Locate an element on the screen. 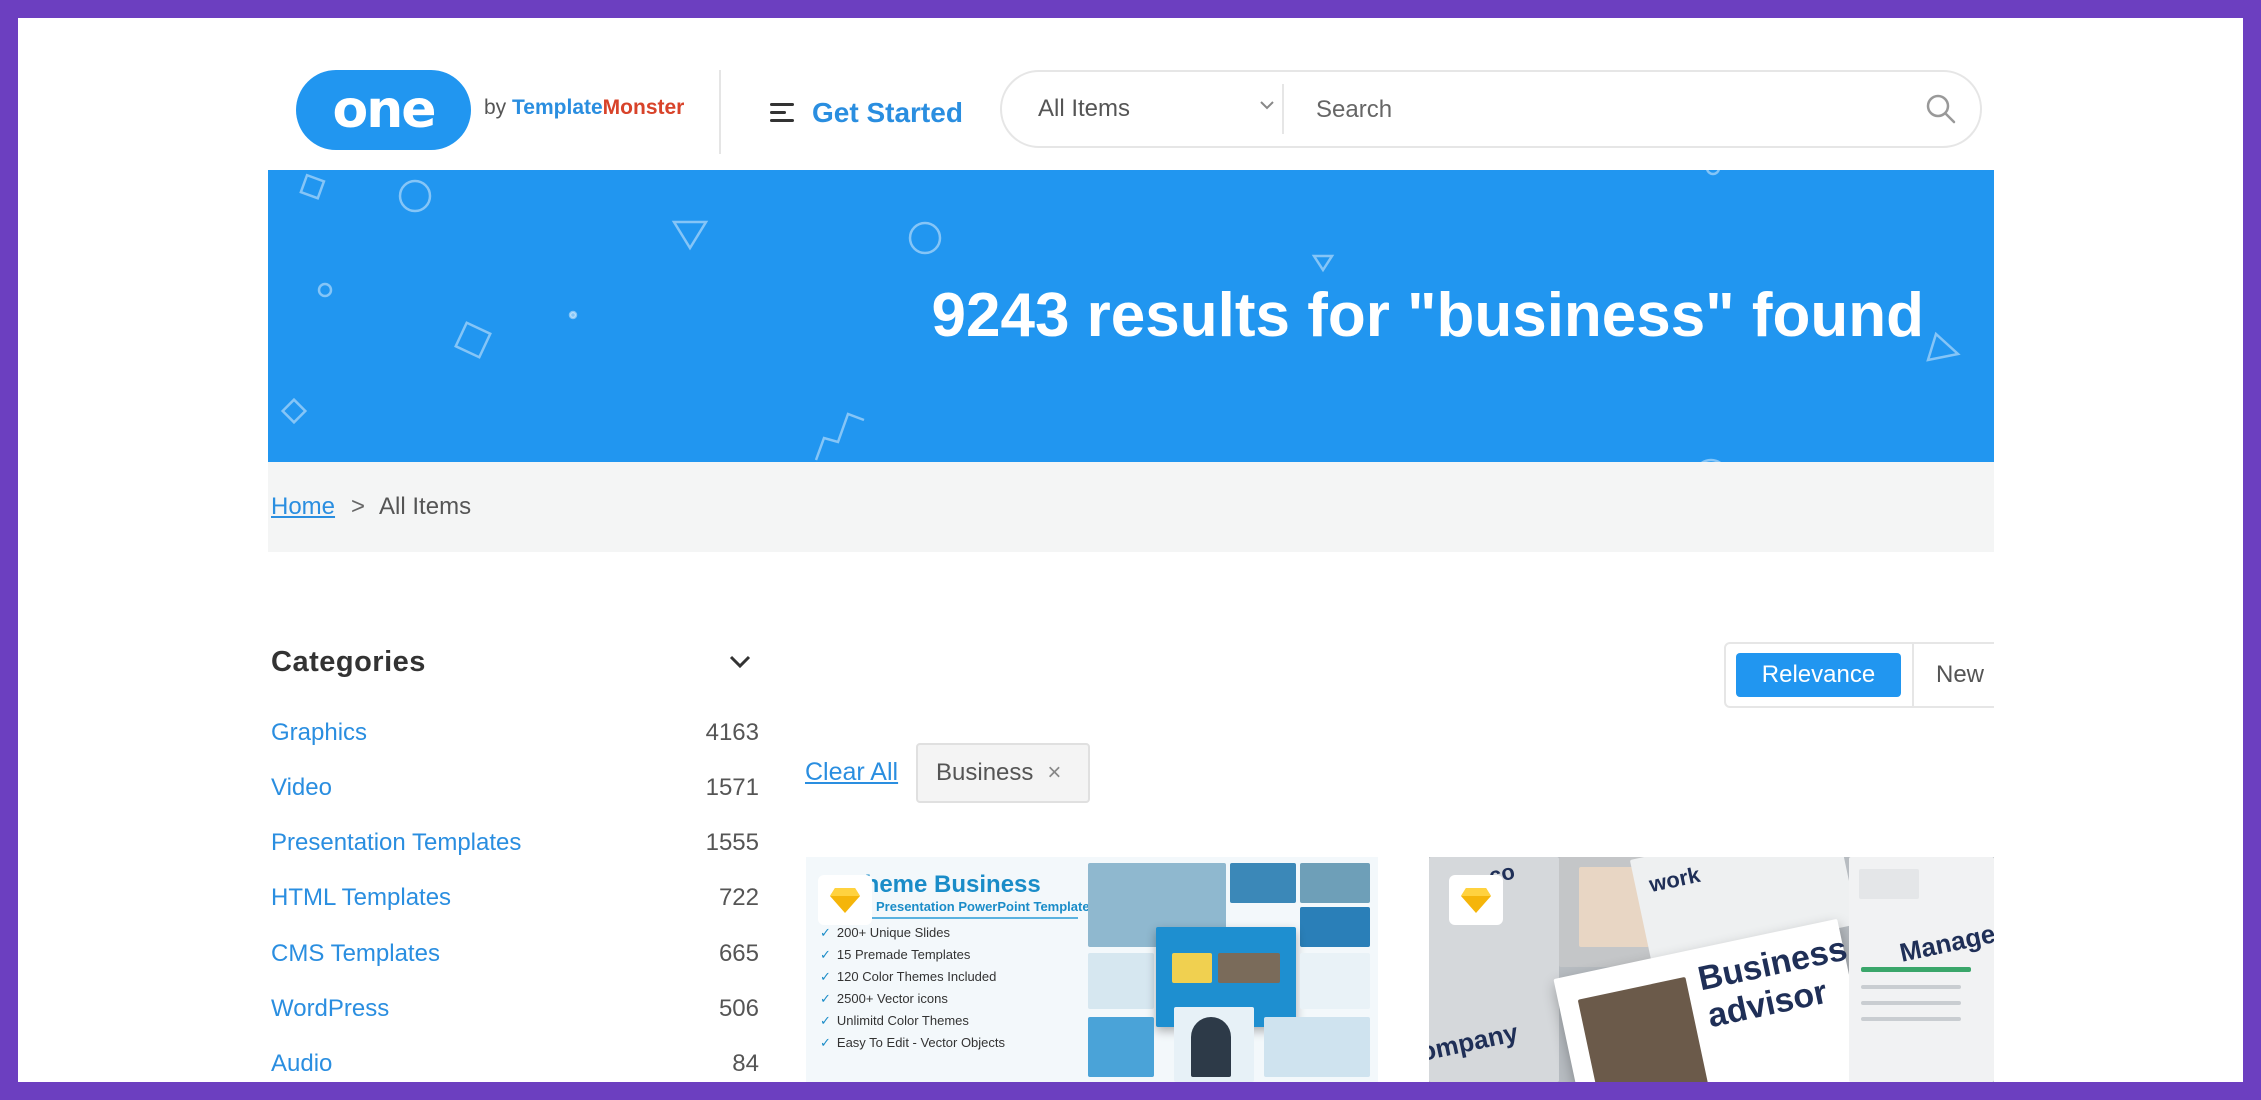  category-item-graphics: Graphics 4163 is located at coordinates (515, 733).